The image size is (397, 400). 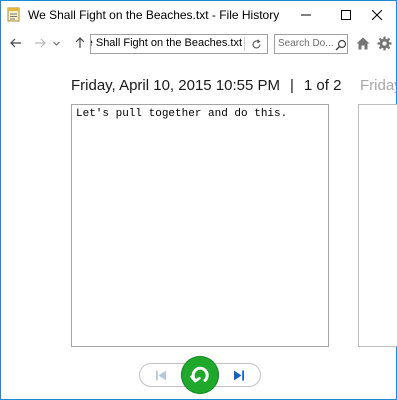 I want to click on address-divider, so click(x=244, y=44).